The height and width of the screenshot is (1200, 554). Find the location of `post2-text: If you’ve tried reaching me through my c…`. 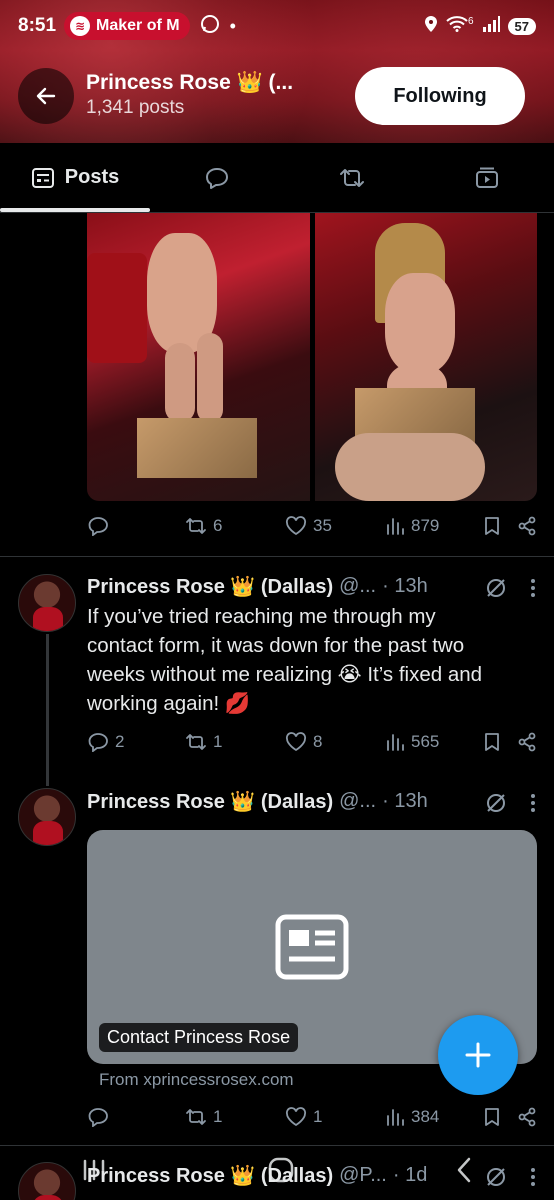

post2-text: If you’ve tried reaching me through my c… is located at coordinates (307, 660).